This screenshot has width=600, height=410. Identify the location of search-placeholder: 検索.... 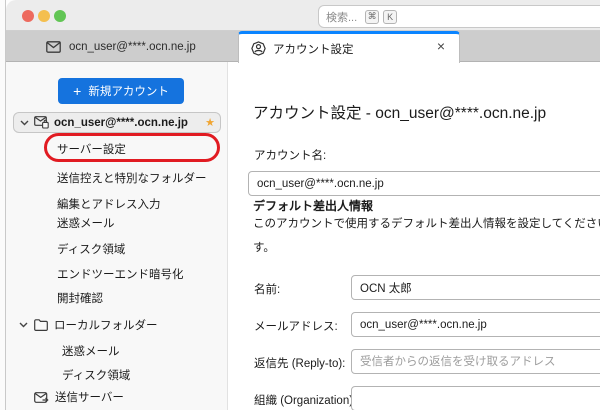
(342, 17).